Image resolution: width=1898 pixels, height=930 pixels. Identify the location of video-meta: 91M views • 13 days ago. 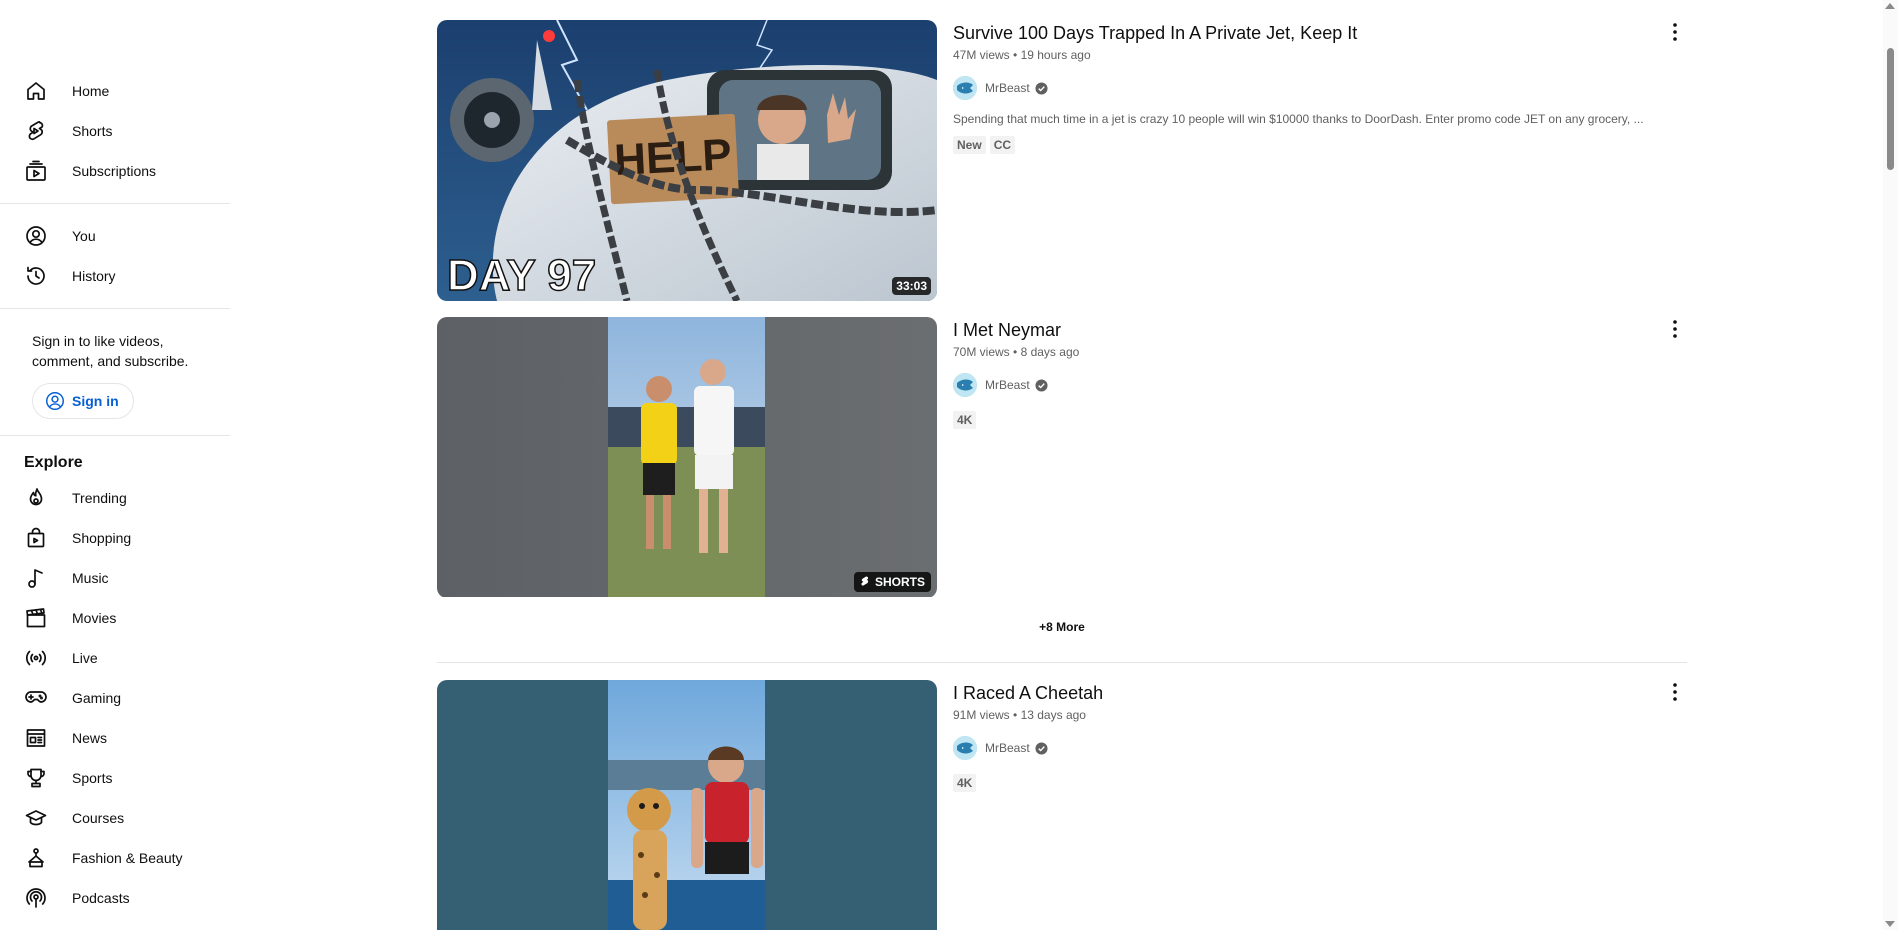
(1303, 715).